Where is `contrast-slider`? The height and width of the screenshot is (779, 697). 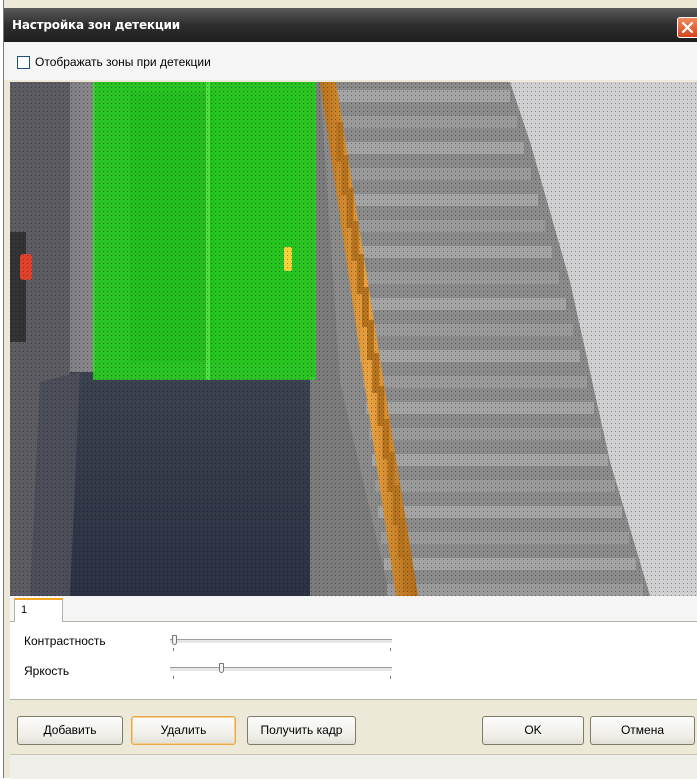 contrast-slider is located at coordinates (281, 643).